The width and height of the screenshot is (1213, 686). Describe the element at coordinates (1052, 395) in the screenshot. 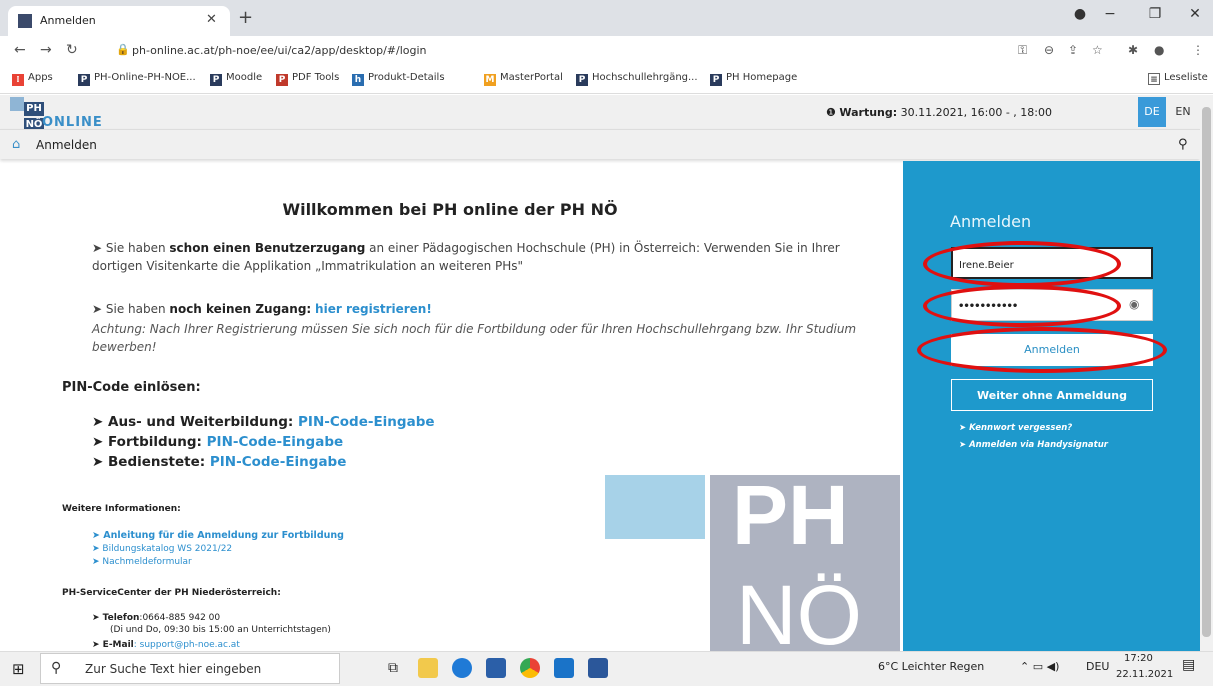

I see `guest-button: Weiter ohne Anmeldung` at that location.